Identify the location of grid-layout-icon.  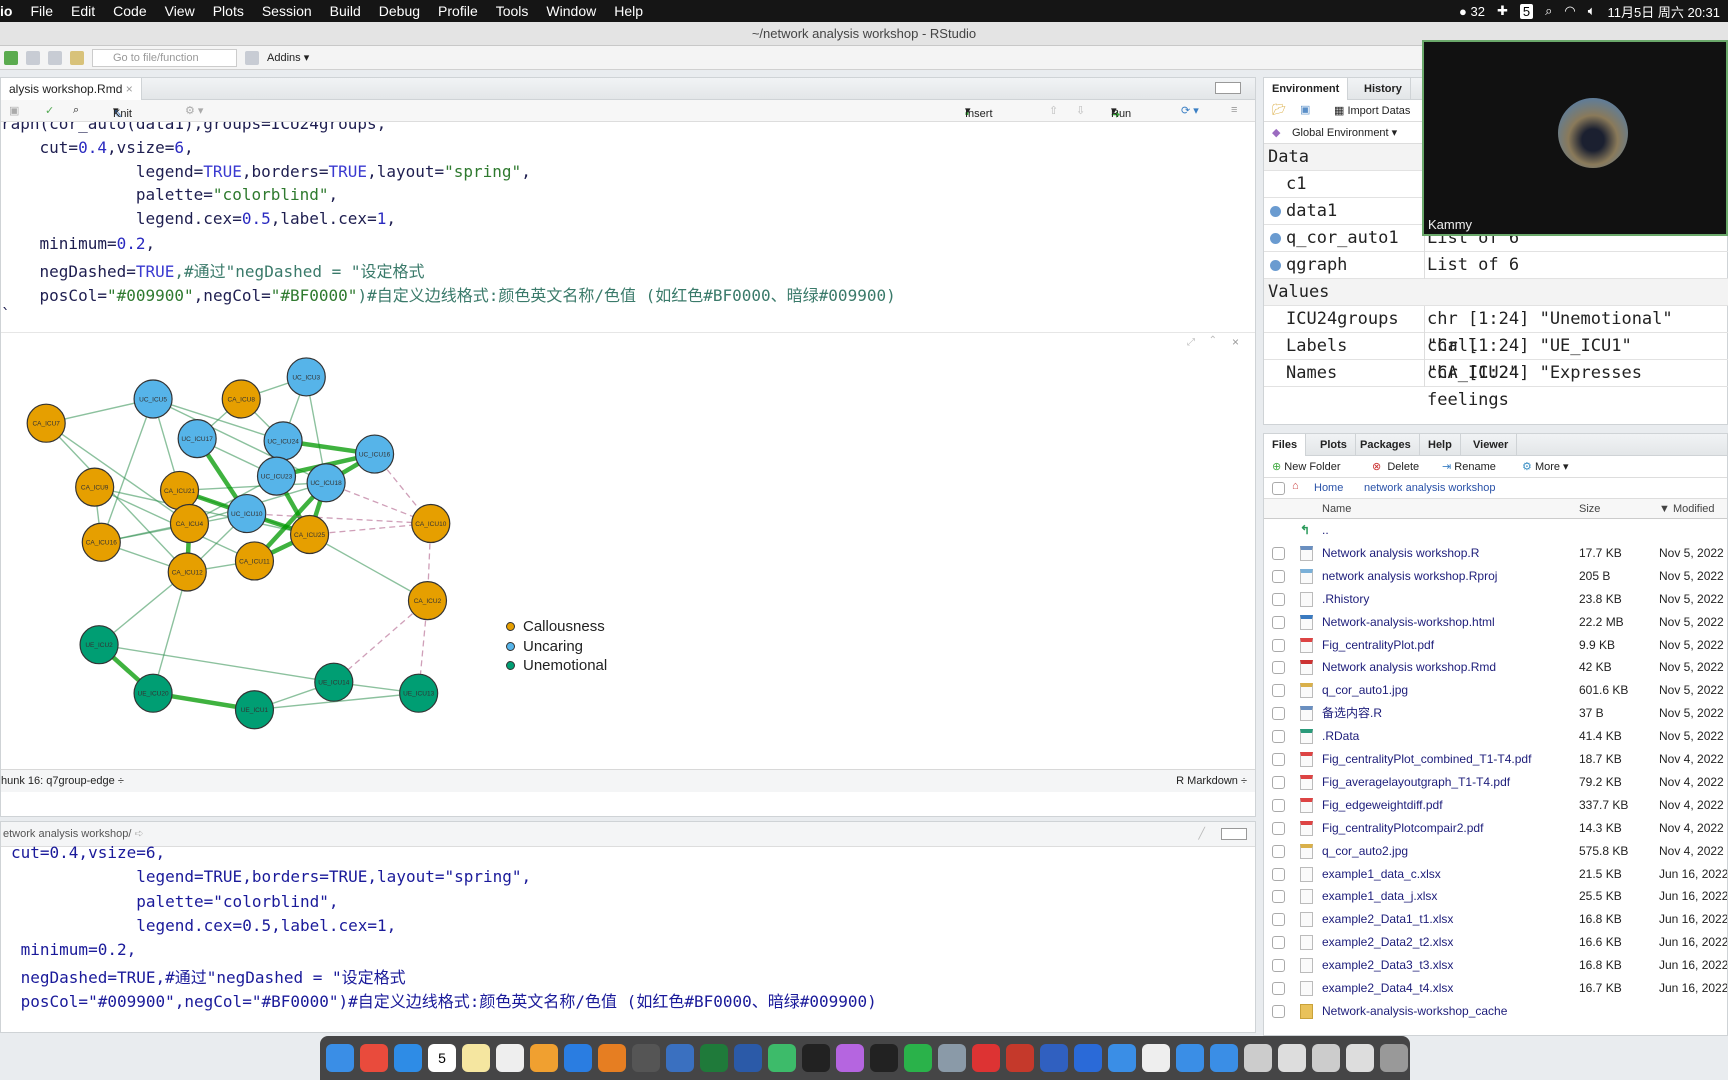
(252, 57).